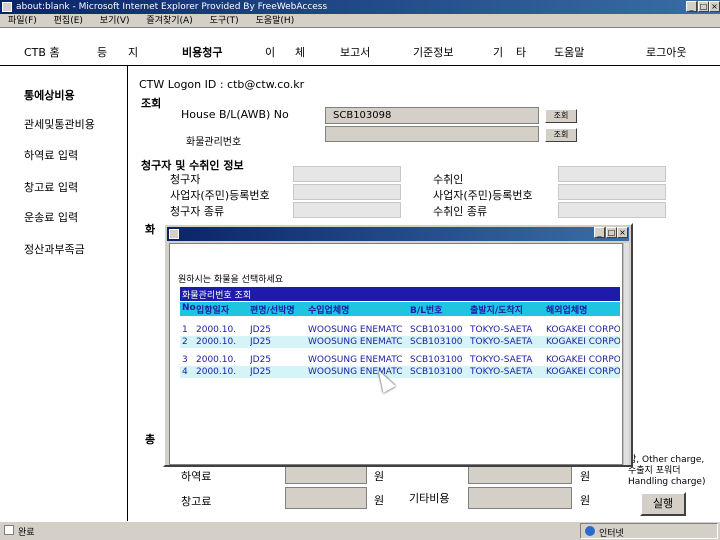 The width and height of the screenshot is (720, 540). I want to click on misc-unit: 원, so click(585, 476).